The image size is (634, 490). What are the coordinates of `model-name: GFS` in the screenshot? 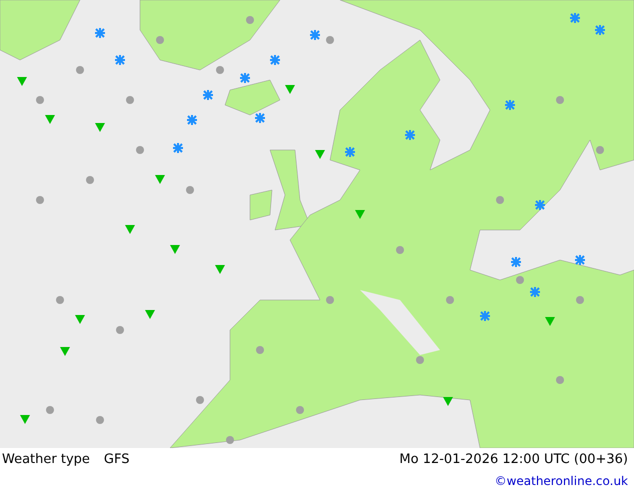 It's located at (117, 460).